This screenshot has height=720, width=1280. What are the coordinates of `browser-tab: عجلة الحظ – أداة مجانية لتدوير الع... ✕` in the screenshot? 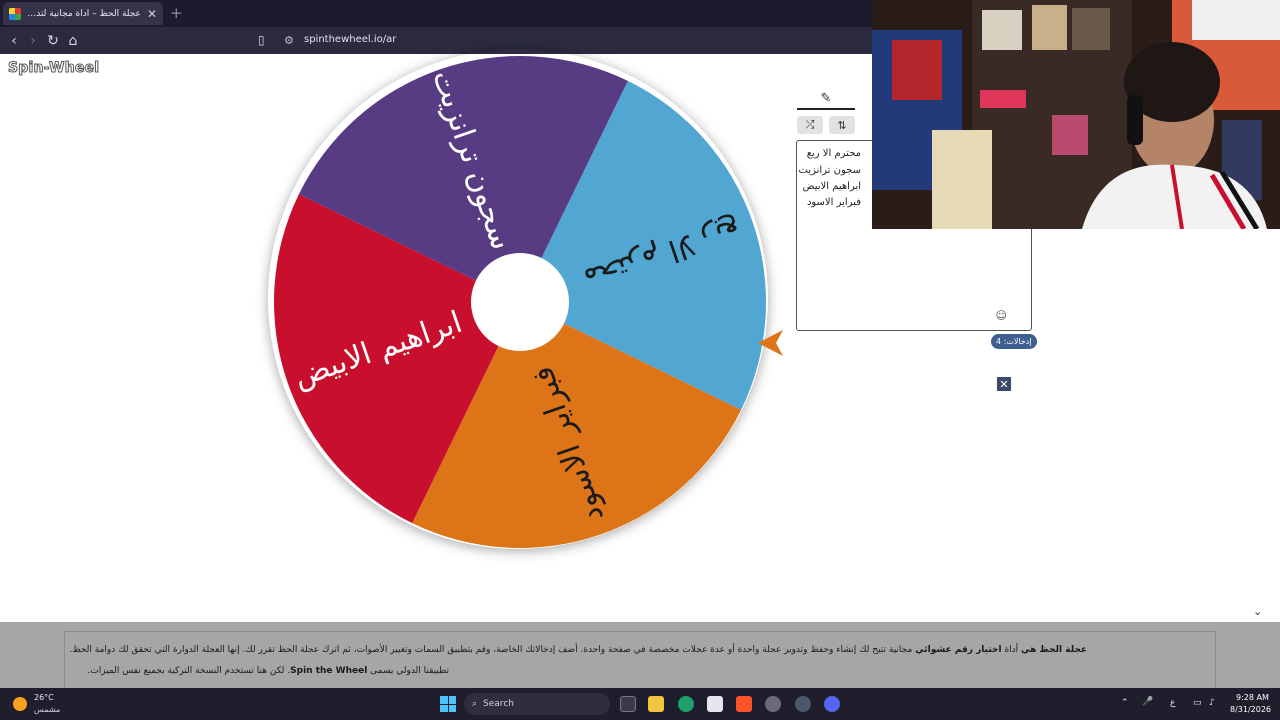 It's located at (83, 13).